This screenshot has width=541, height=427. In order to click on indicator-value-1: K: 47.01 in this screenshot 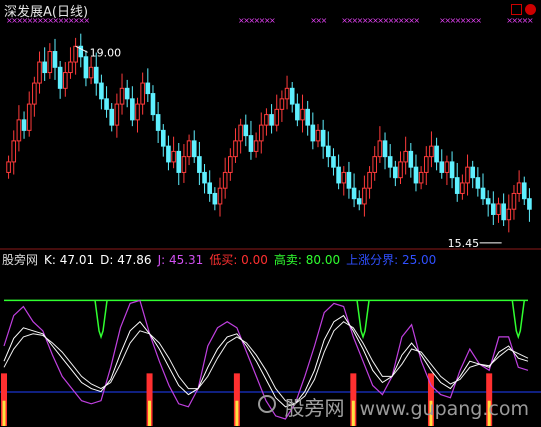, I will do `click(69, 260)`.